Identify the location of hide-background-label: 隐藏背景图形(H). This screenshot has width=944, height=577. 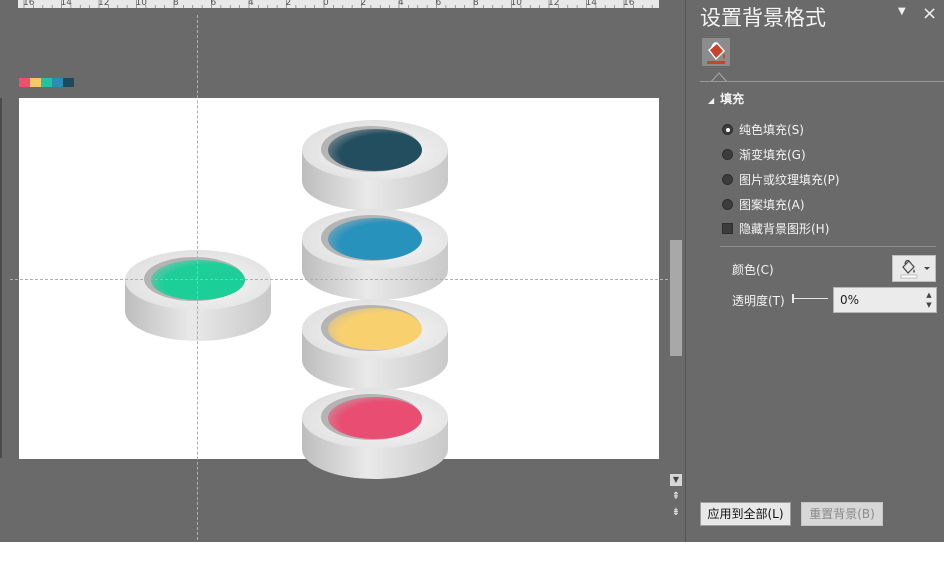
(784, 229).